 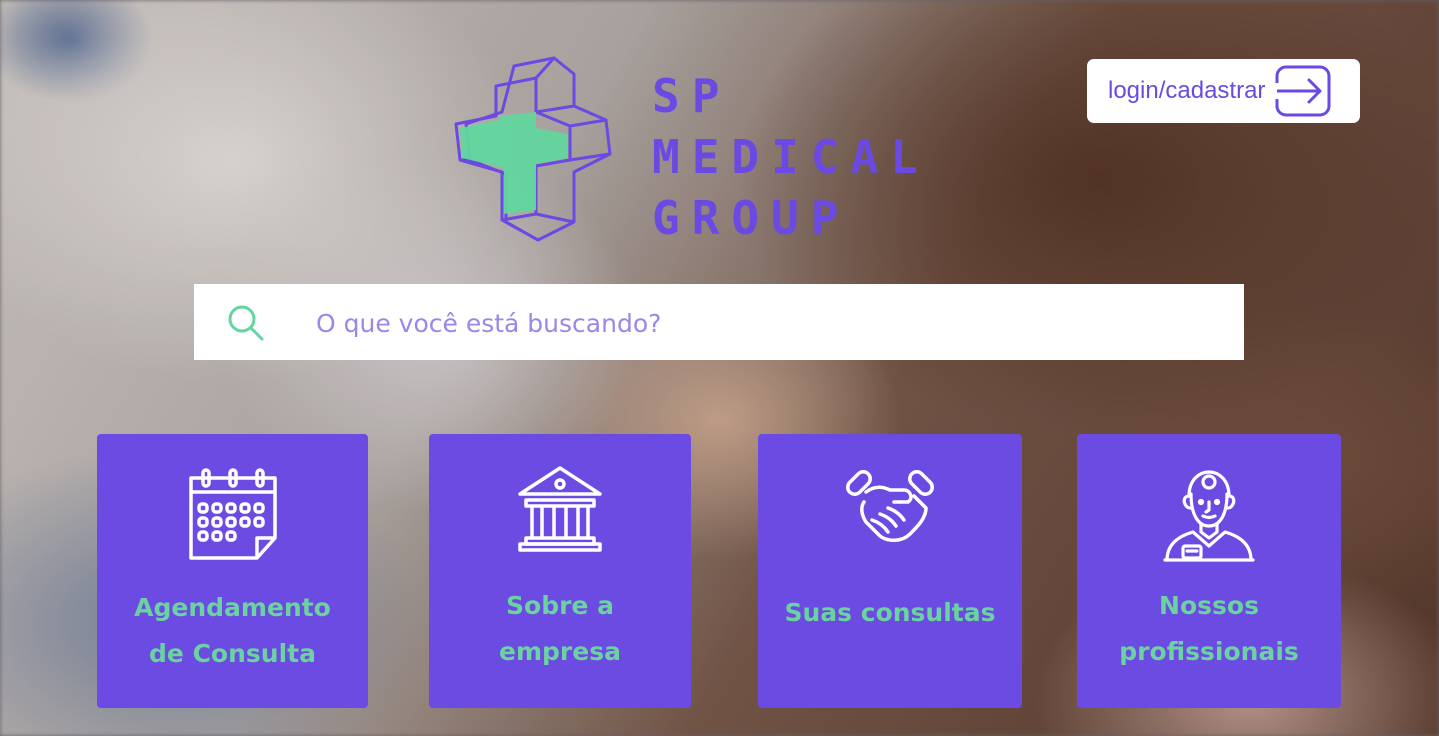 What do you see at coordinates (560, 571) in the screenshot?
I see `card-sobre-empresa: Sobre a empresa` at bounding box center [560, 571].